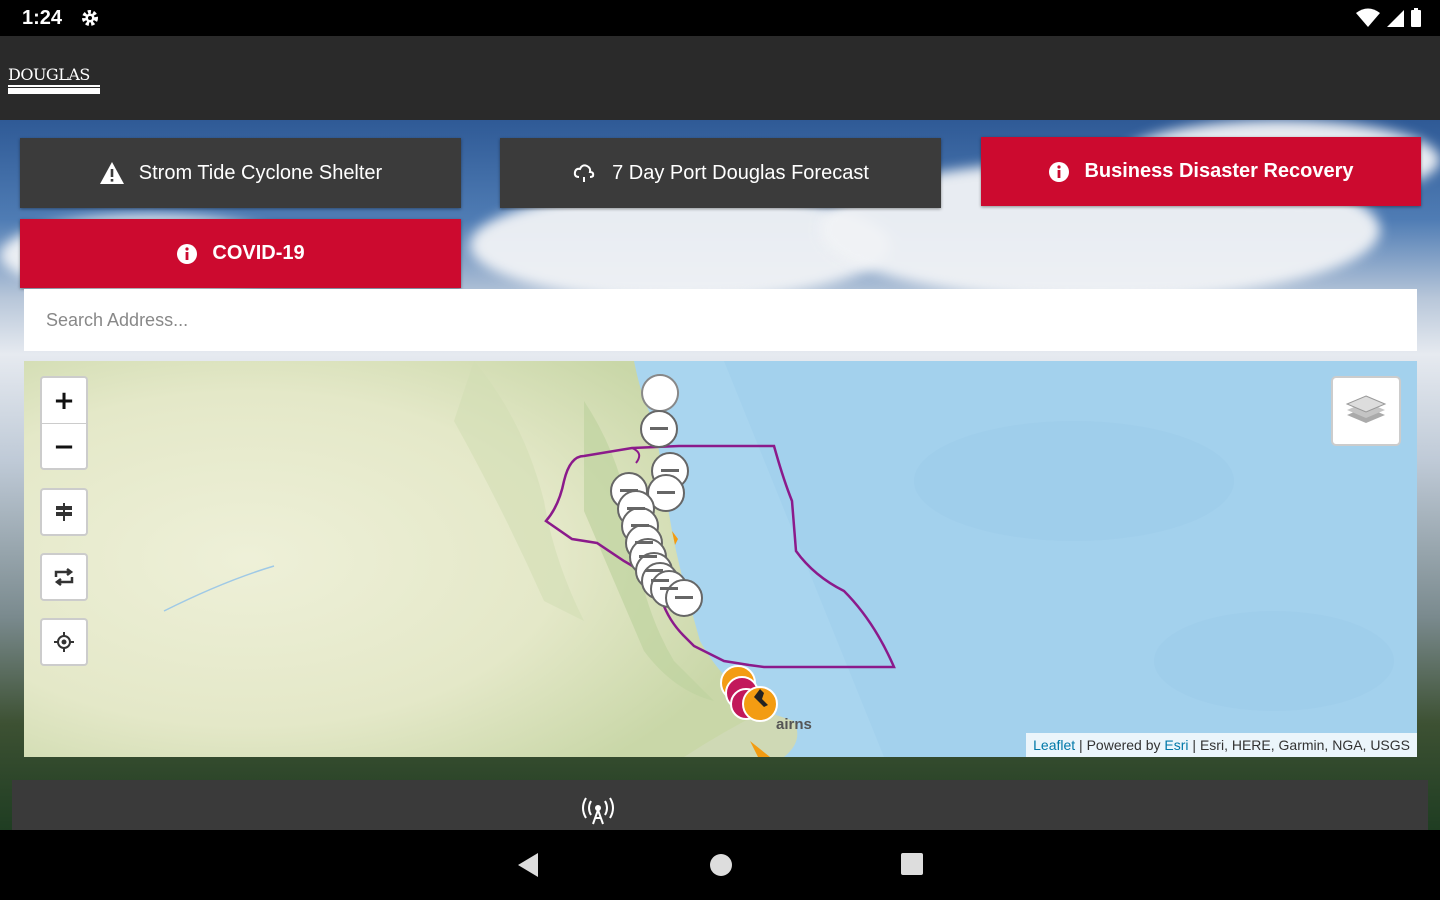  What do you see at coordinates (90, 18) in the screenshot?
I see `gear-icon` at bounding box center [90, 18].